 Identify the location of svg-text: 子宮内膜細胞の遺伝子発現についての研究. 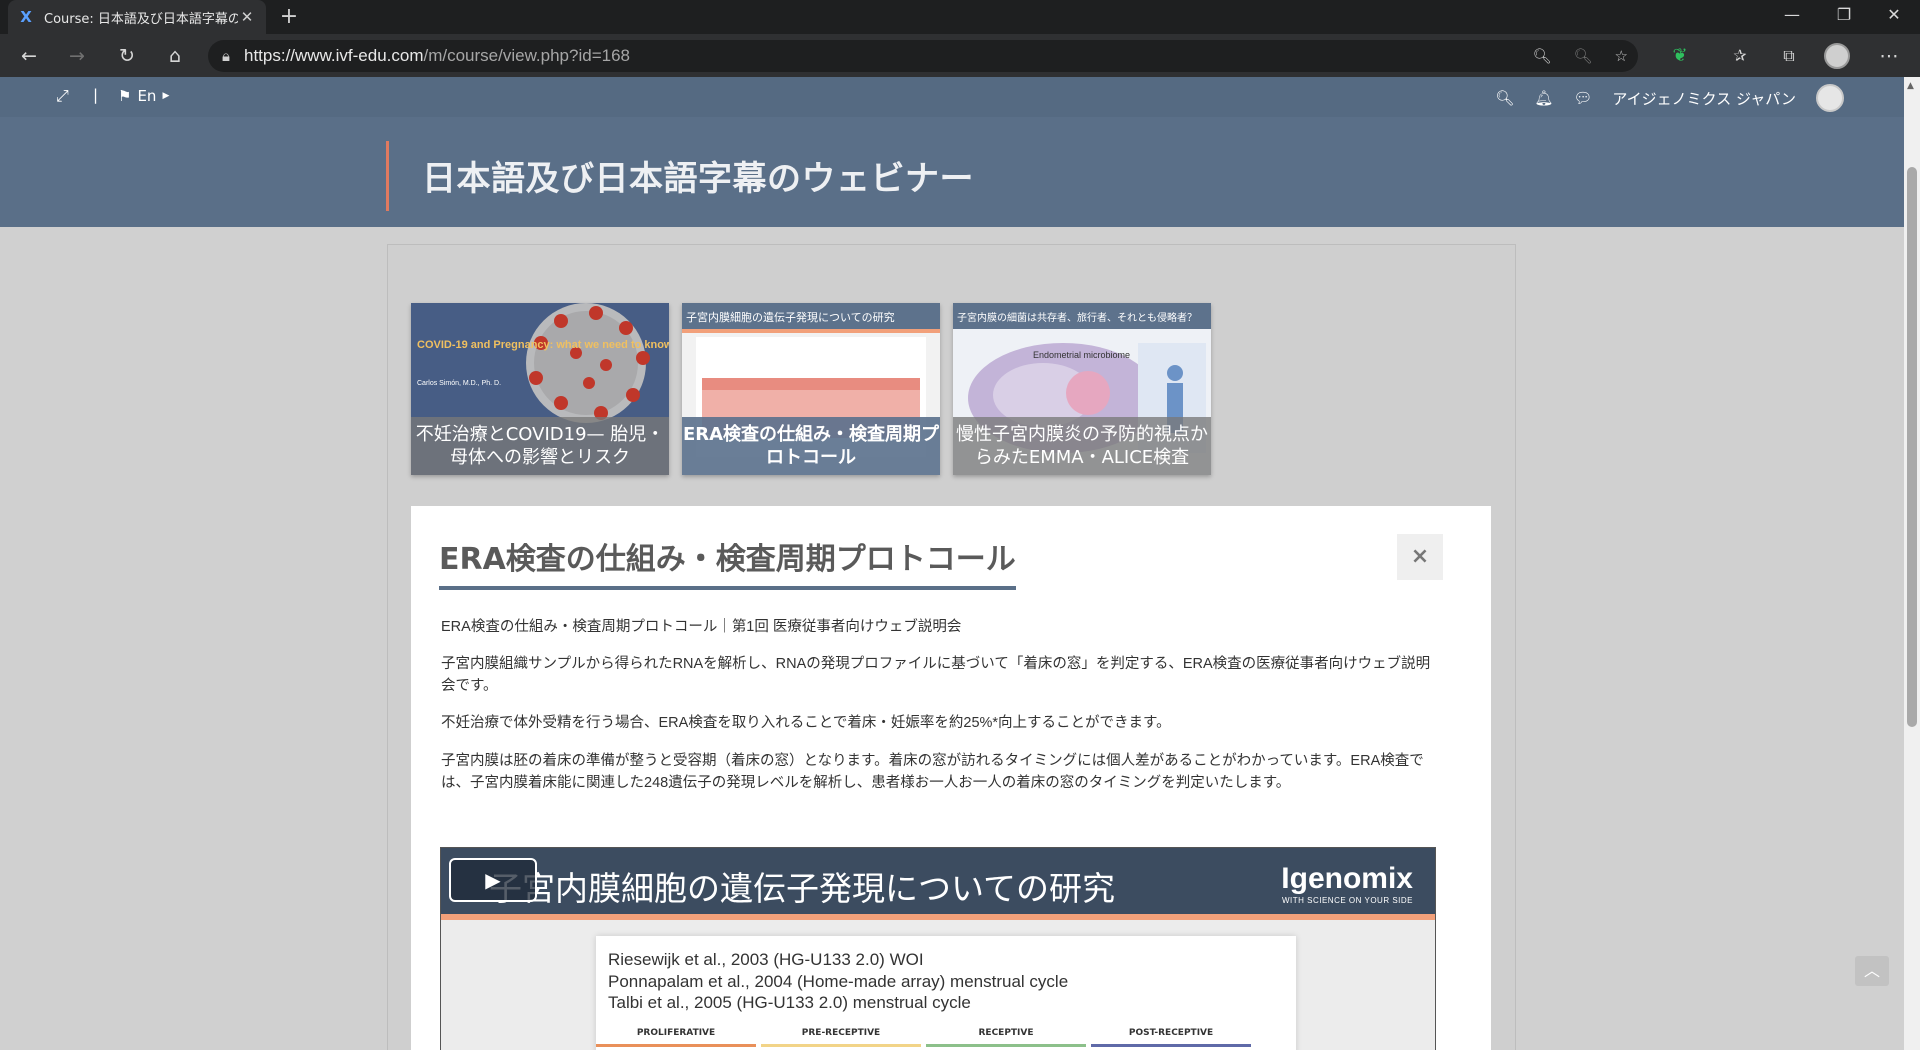
(790, 317).